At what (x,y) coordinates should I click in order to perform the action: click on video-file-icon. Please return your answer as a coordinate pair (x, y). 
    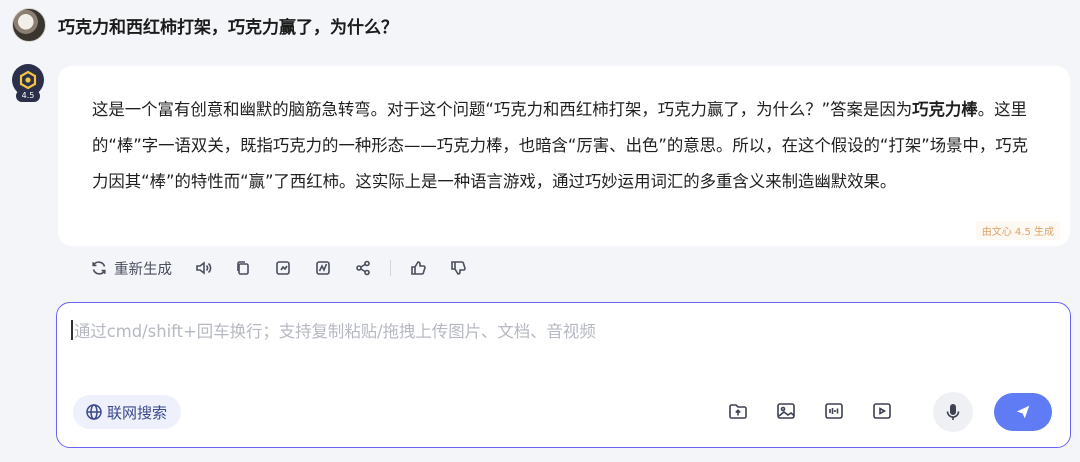
    Looking at the image, I should click on (882, 411).